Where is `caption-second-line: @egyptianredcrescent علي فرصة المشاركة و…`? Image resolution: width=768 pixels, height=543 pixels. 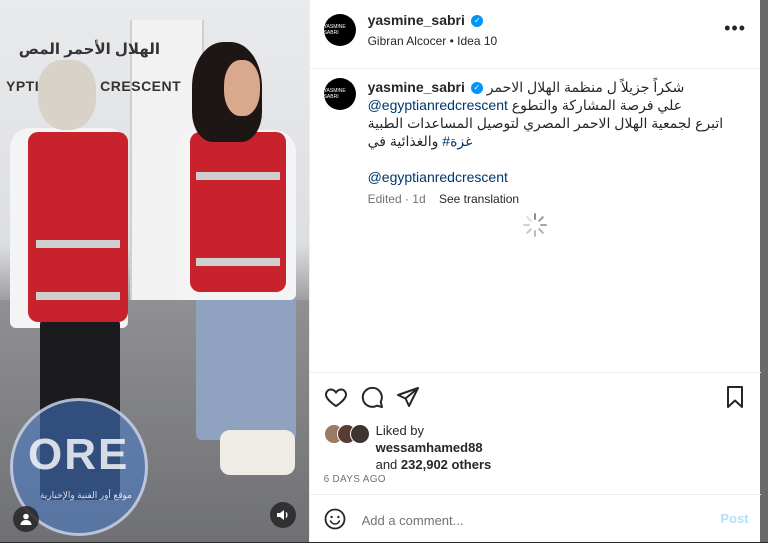 caption-second-line: @egyptianredcrescent علي فرصة المشاركة و… is located at coordinates (556, 105).